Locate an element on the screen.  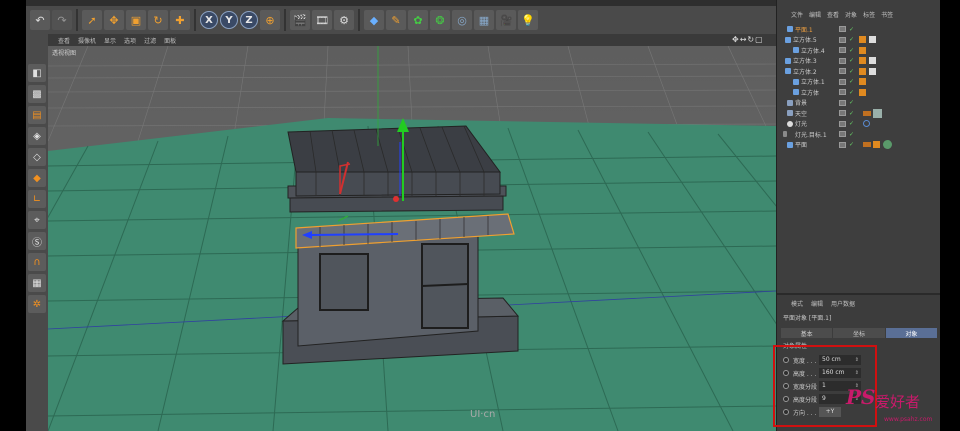
attr-menu-edit: 编辑 is located at coordinates (817, 303).